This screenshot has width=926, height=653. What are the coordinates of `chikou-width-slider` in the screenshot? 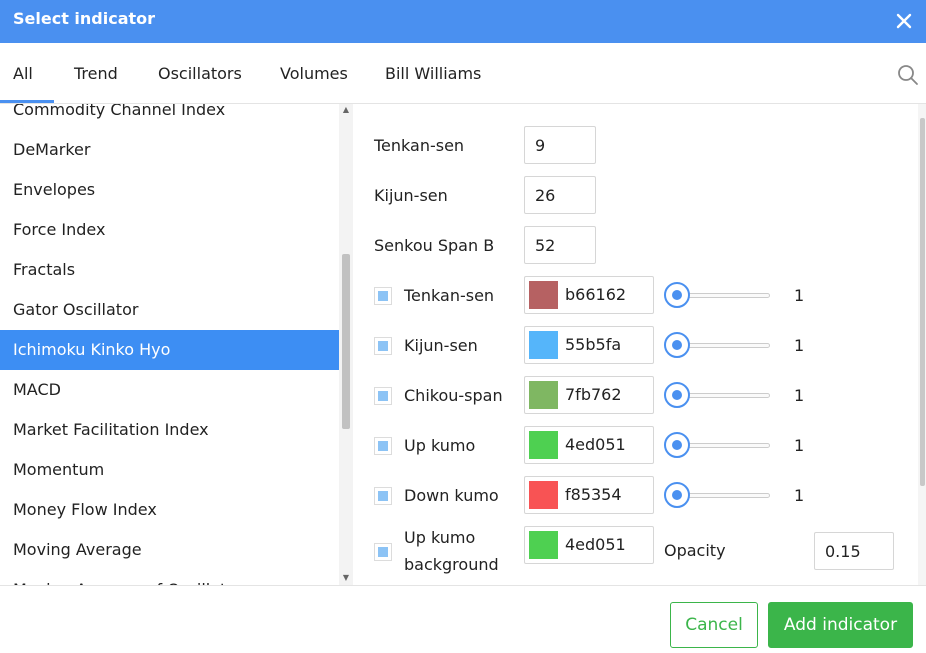 It's located at (719, 395).